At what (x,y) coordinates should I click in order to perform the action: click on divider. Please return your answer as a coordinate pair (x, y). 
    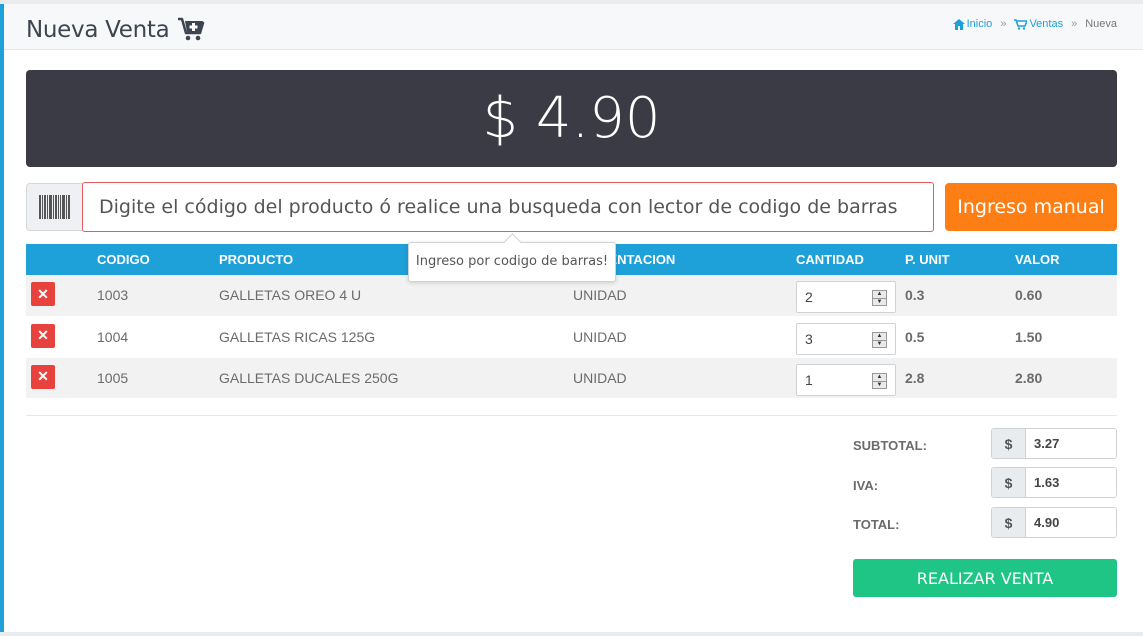
    Looking at the image, I should click on (571, 415).